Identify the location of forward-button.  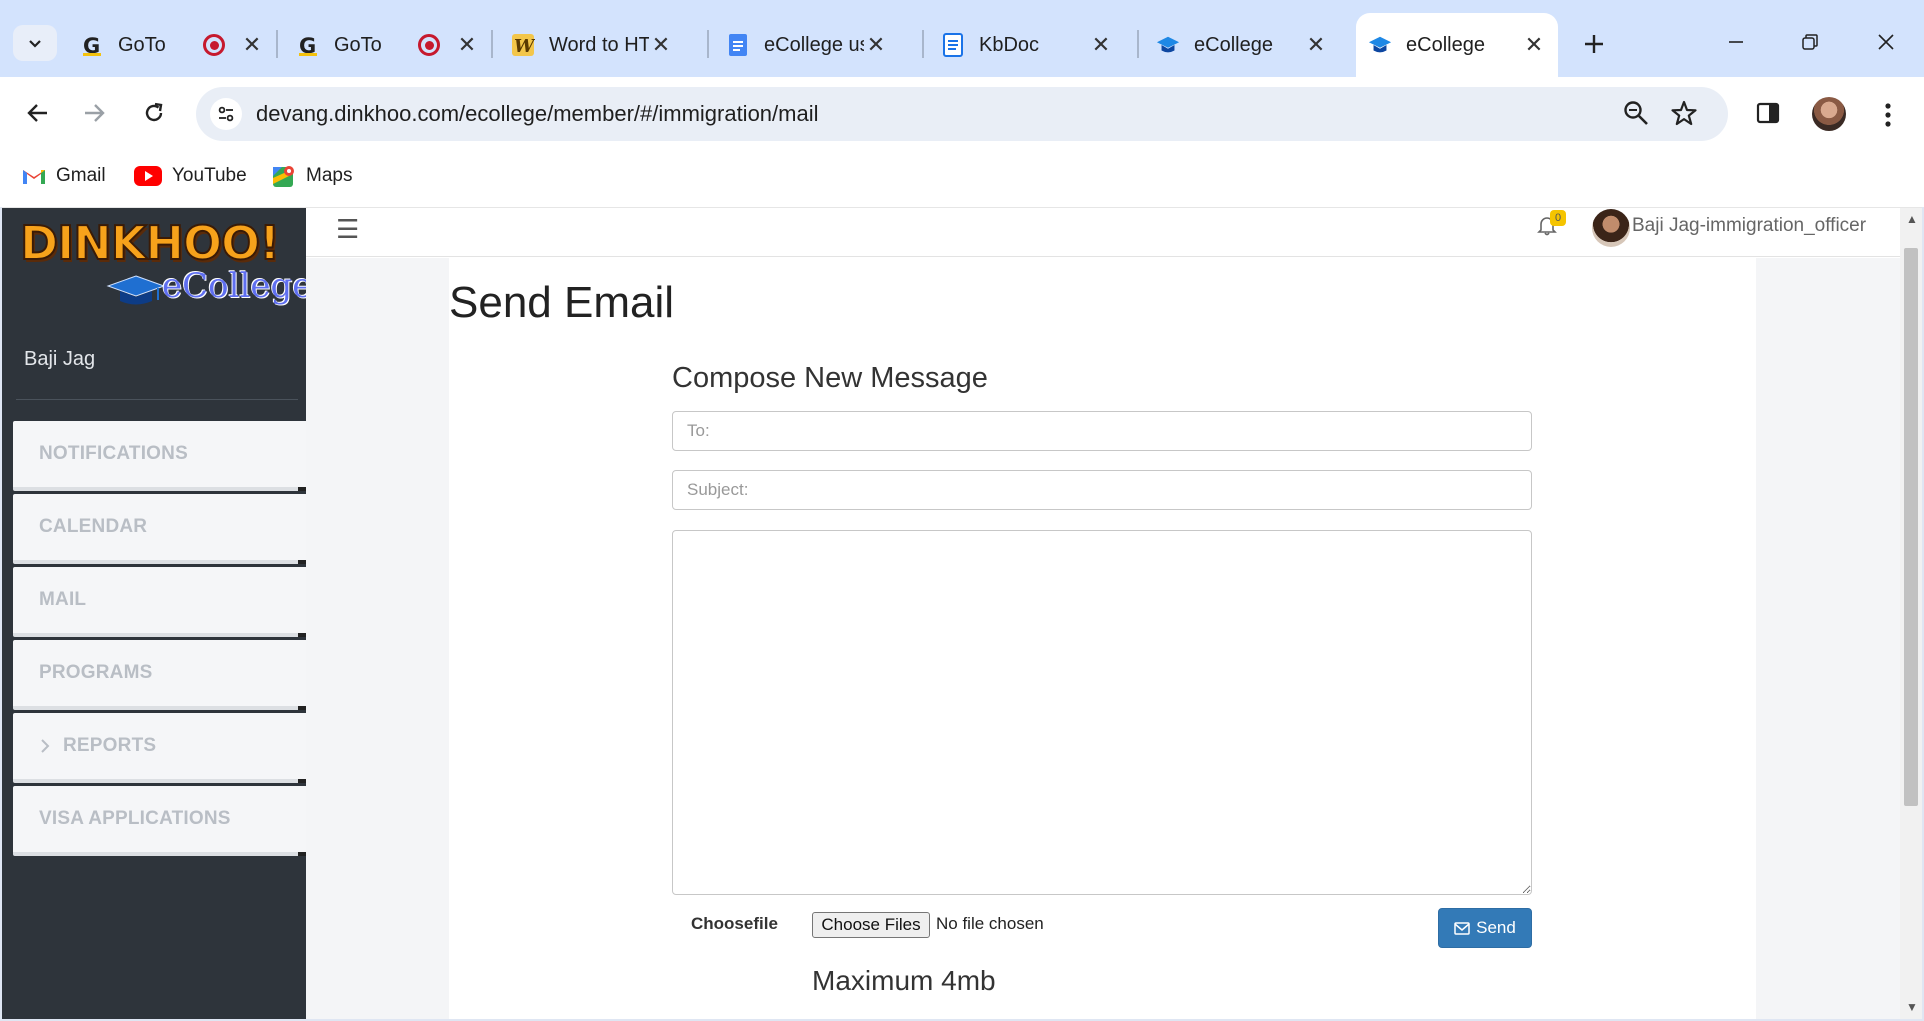
(94, 113).